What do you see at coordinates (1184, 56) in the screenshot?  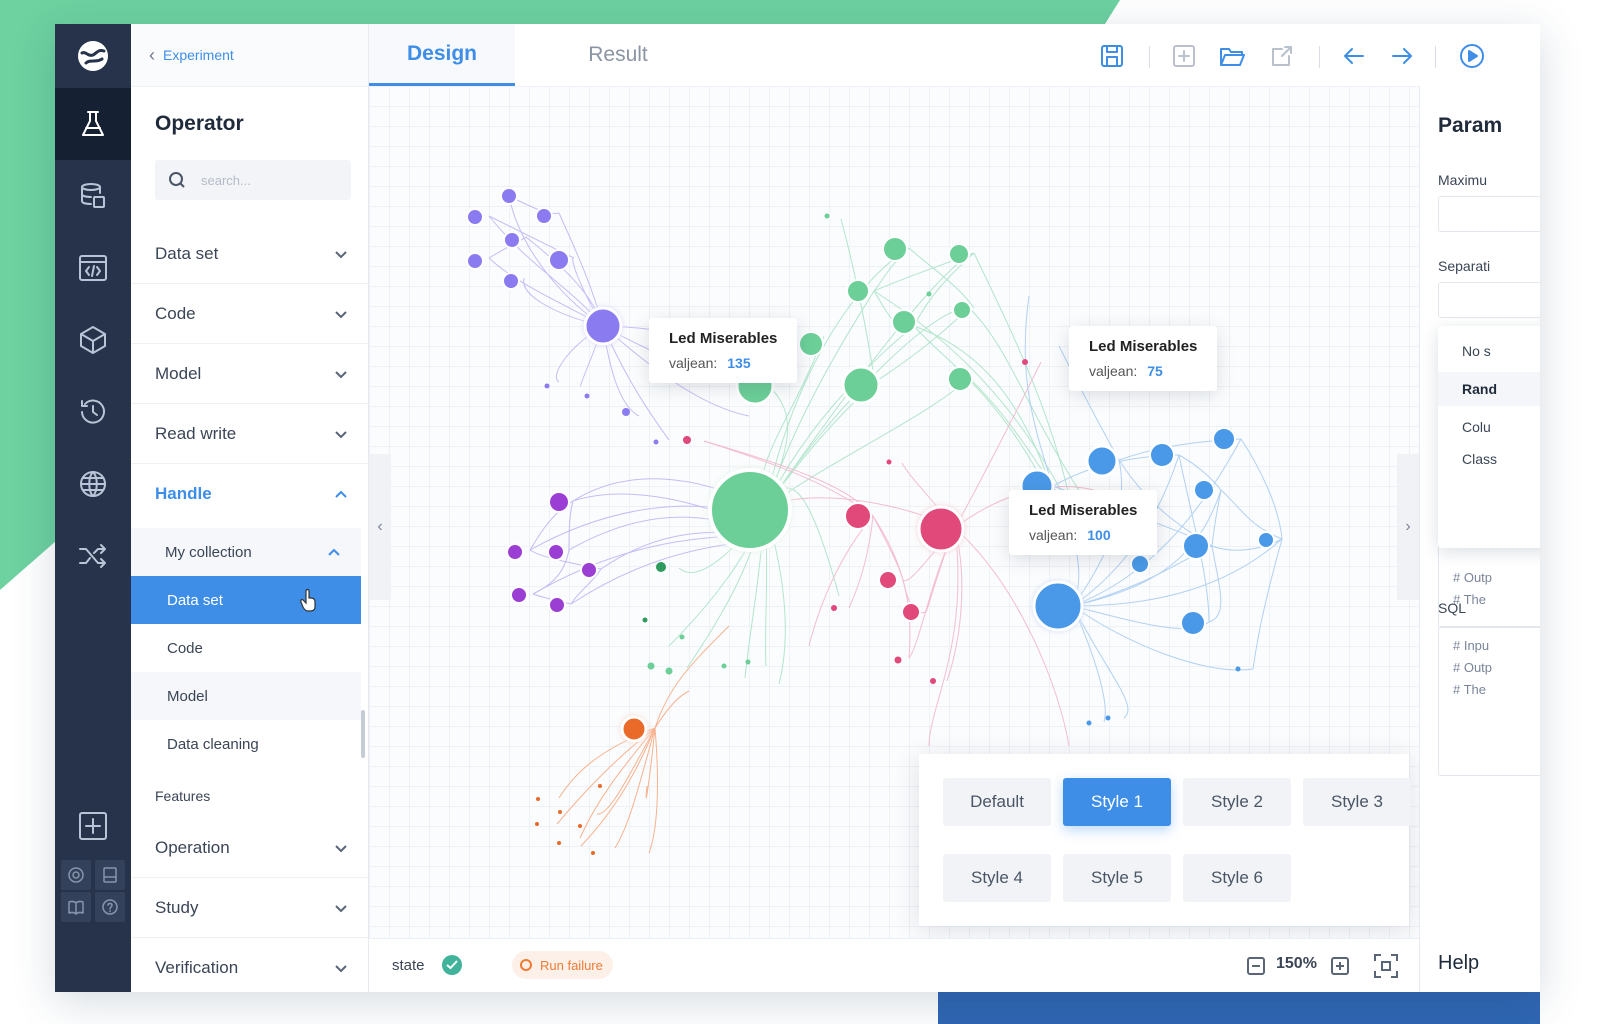 I see `add-node-icon` at bounding box center [1184, 56].